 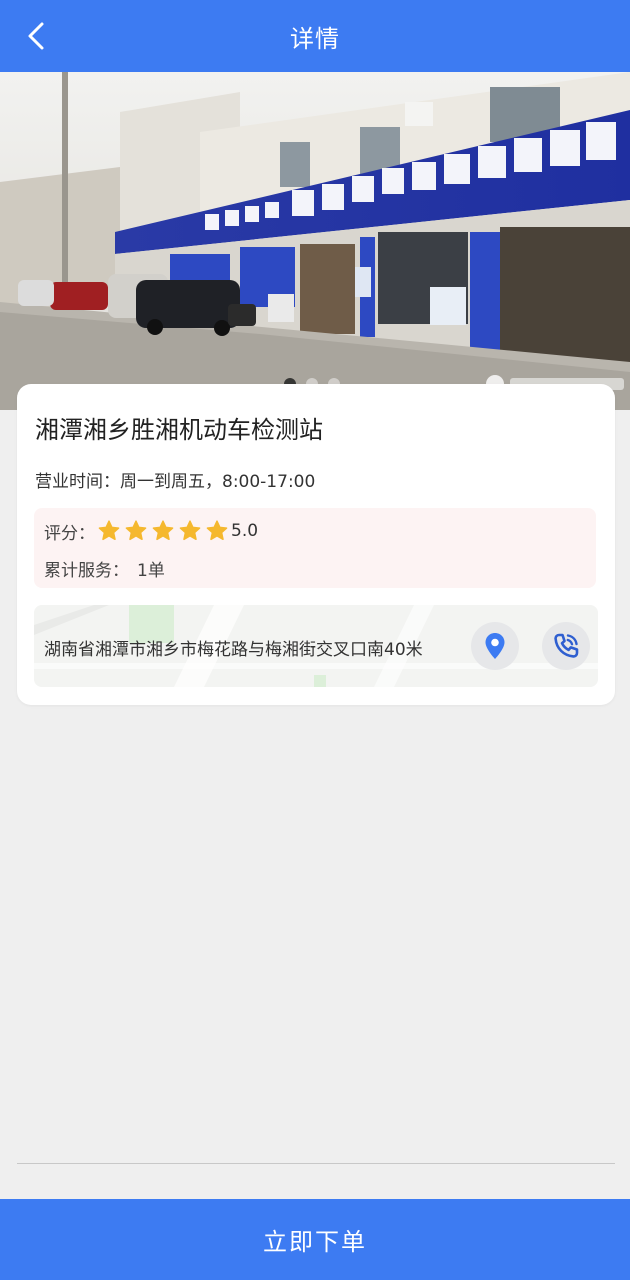 What do you see at coordinates (233, 650) in the screenshot?
I see `station-address: 湖南省湘潭市湘乡市梅花路与梅湘街交叉口南40米` at bounding box center [233, 650].